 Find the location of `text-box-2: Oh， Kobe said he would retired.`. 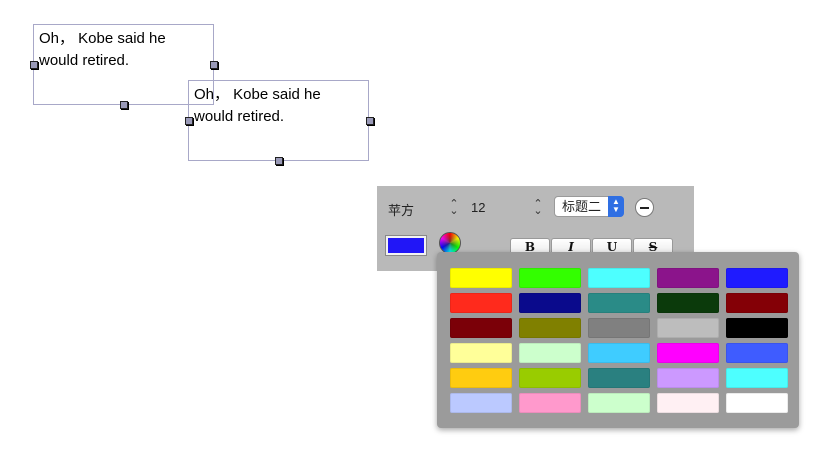

text-box-2: Oh， Kobe said he would retired. is located at coordinates (278, 120).